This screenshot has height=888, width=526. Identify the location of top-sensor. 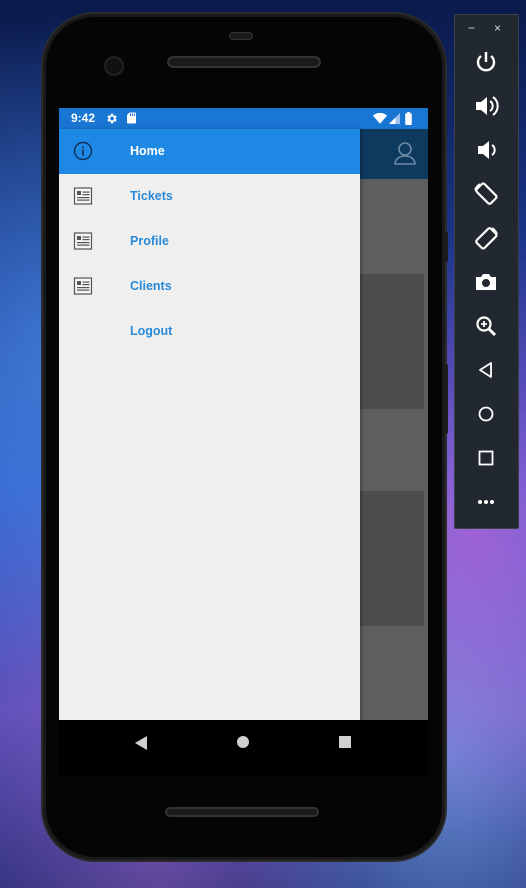
(241, 36).